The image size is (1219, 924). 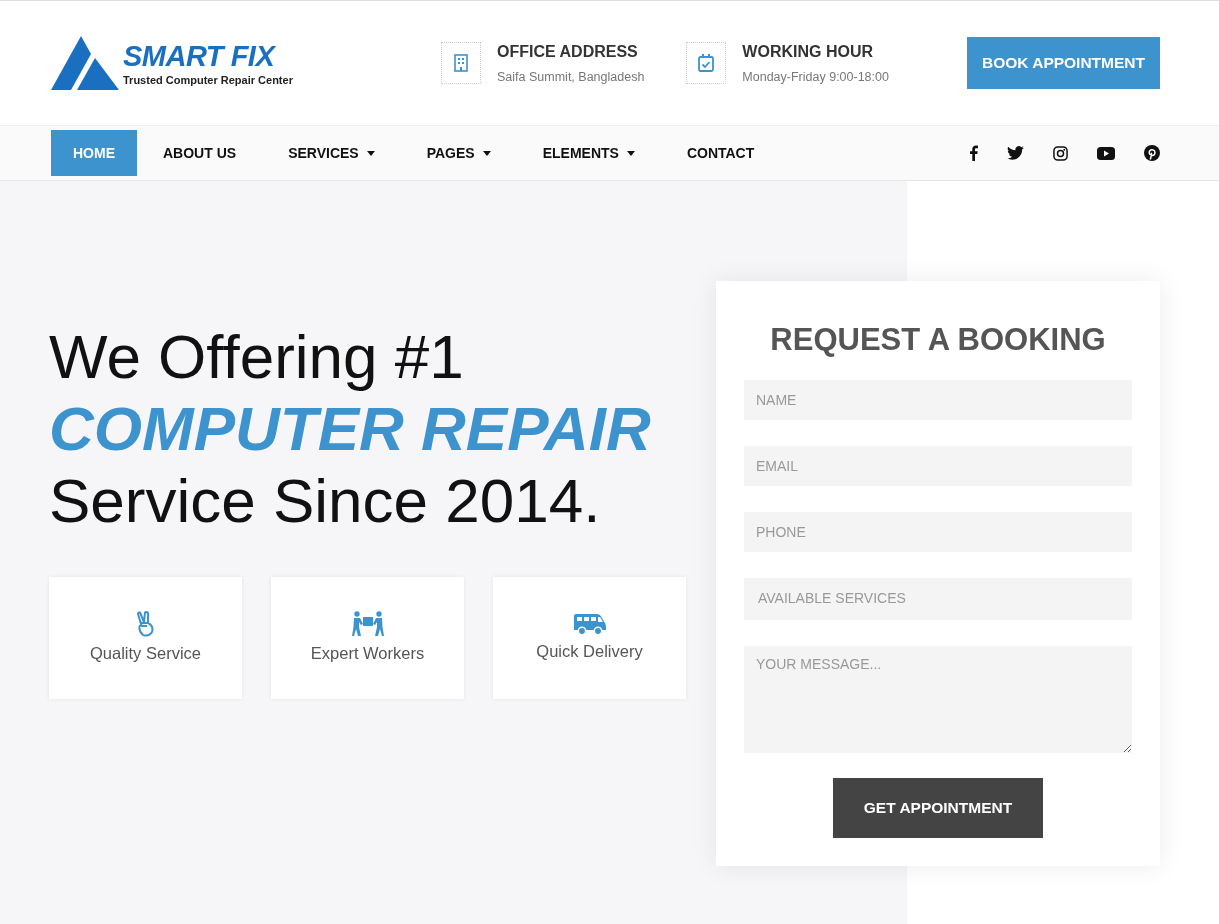 I want to click on logo-icon, so click(x=85, y=63).